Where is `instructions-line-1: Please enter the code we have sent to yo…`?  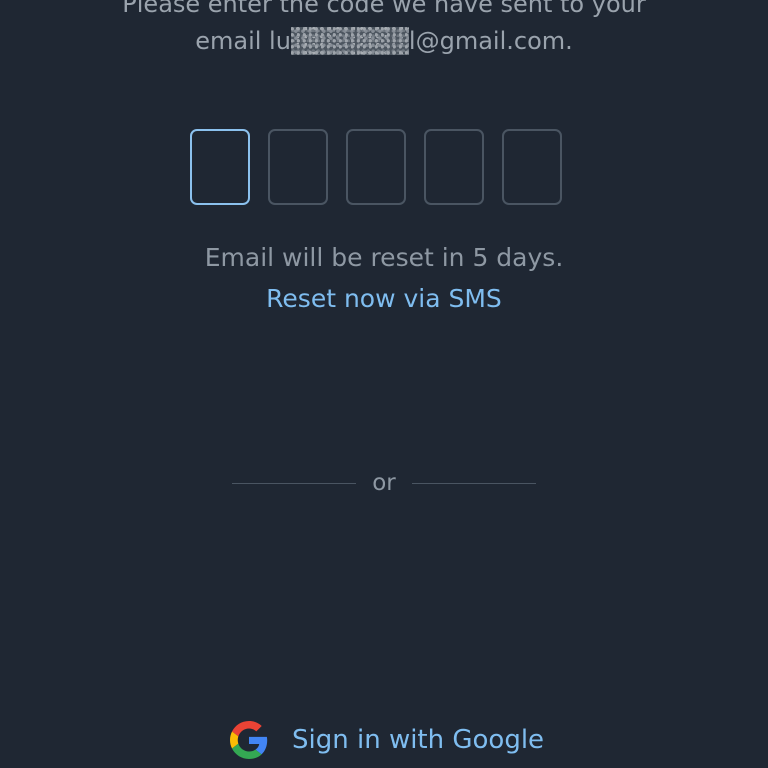
instructions-line-1: Please enter the code we have sent to yo… is located at coordinates (384, 9).